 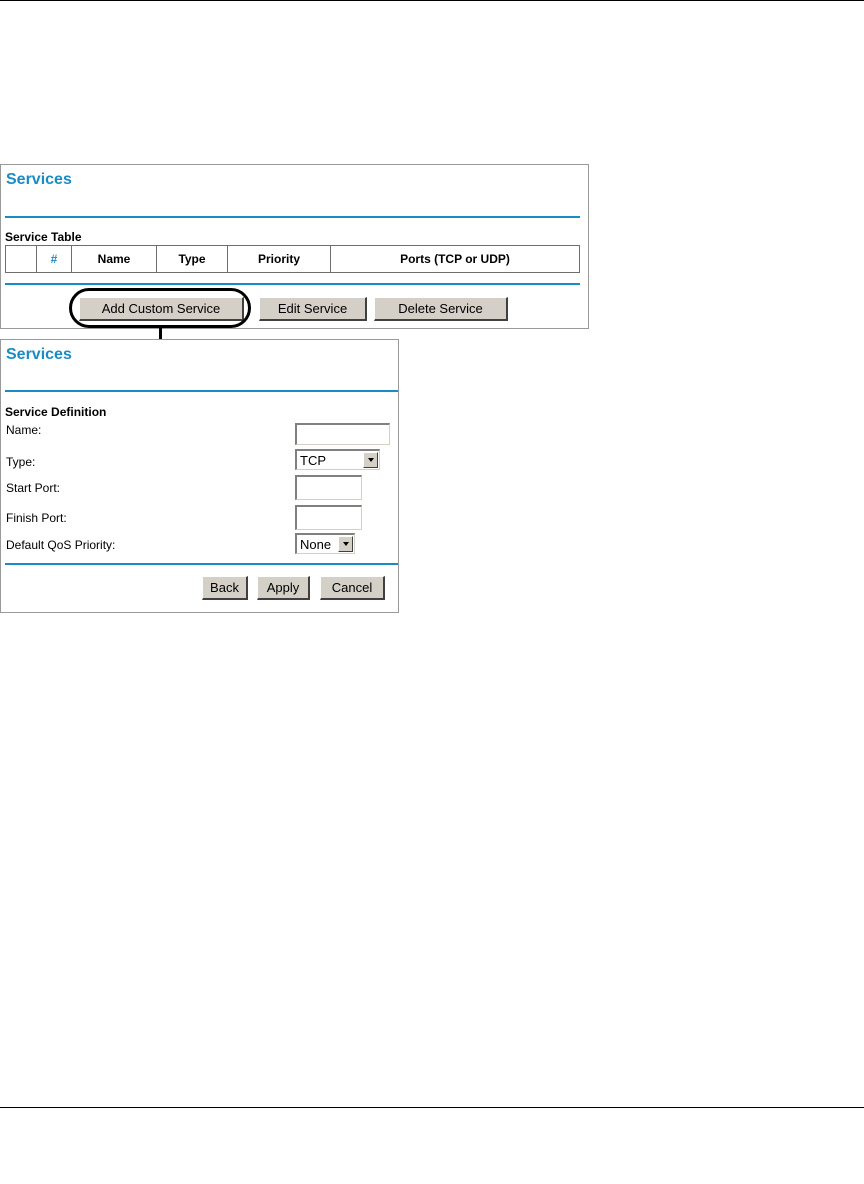 I want to click on delete-service-button: Delete Service, so click(x=441, y=309).